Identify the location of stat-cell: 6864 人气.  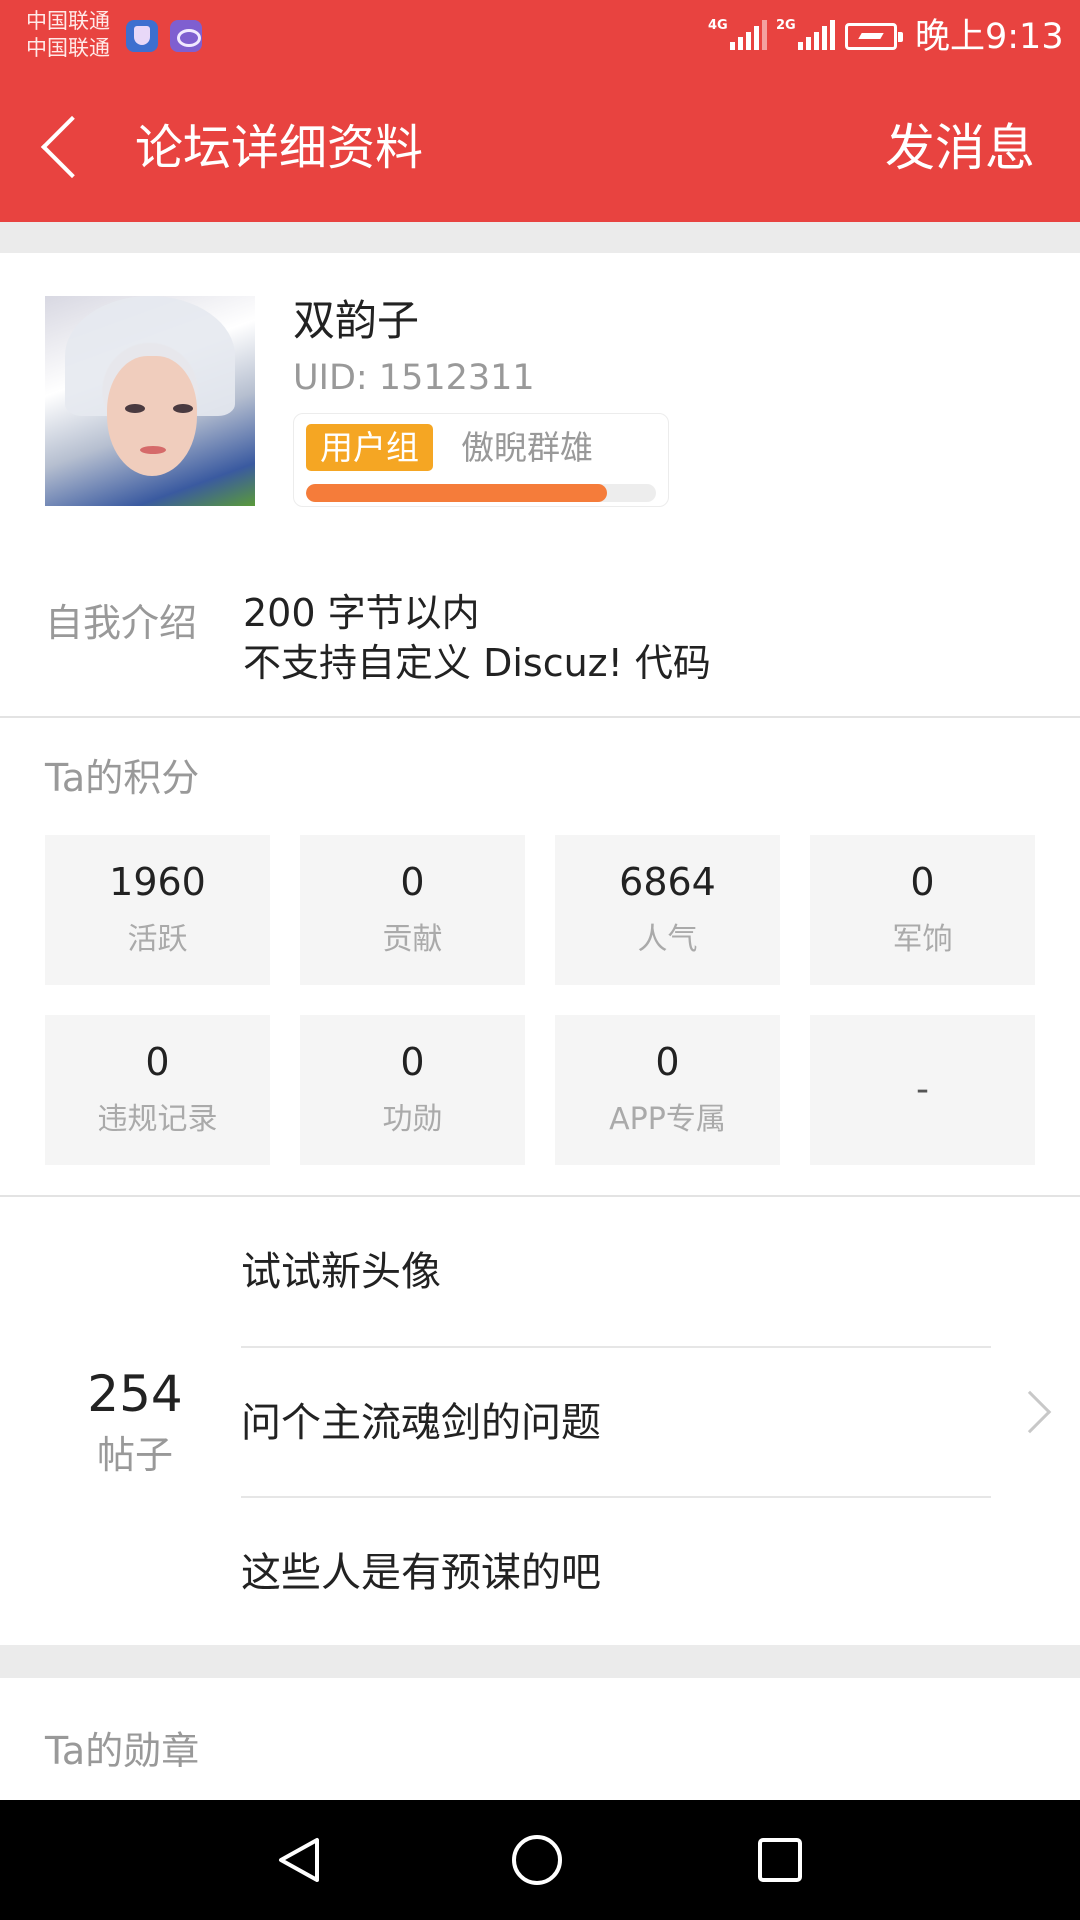
(667, 910).